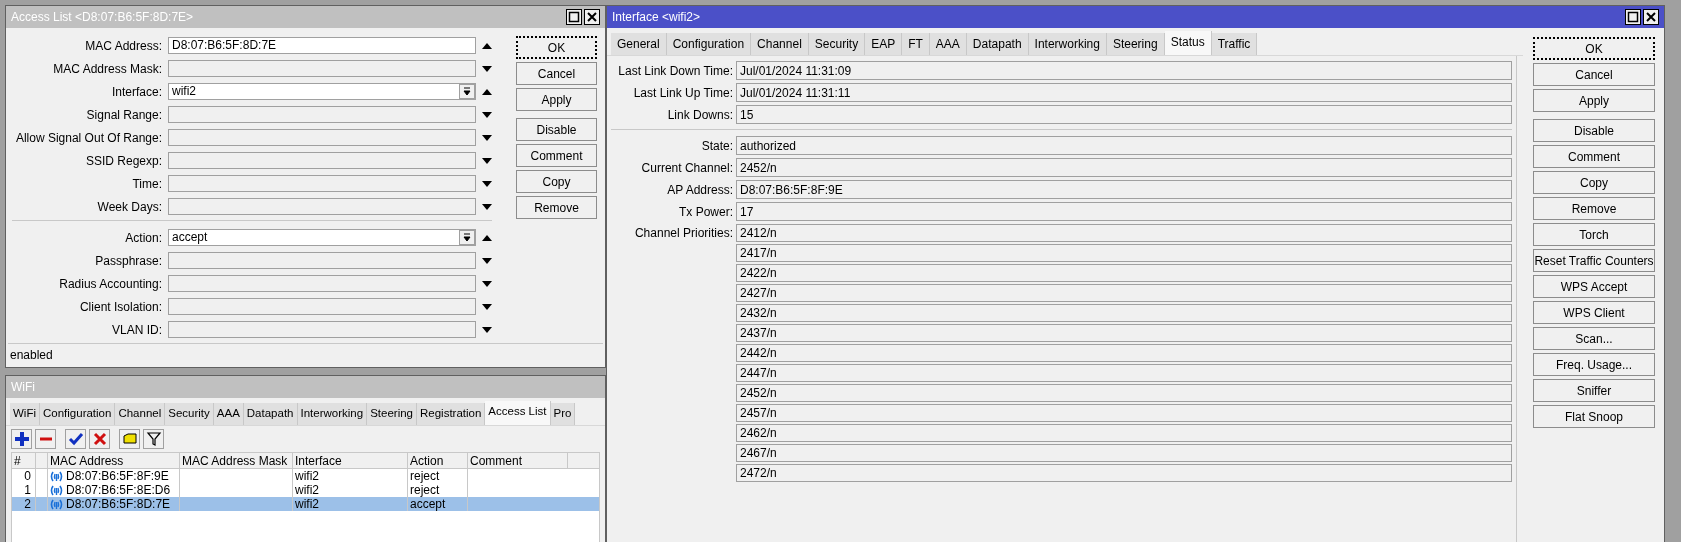  Describe the element at coordinates (518, 460) in the screenshot. I see `column-header: Comment` at that location.